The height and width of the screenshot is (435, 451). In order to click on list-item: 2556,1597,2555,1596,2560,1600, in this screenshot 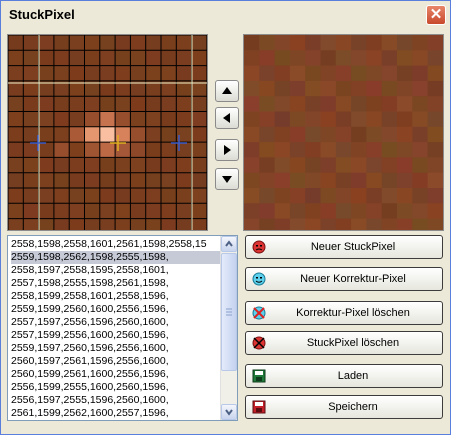, I will do `click(90, 400)`.